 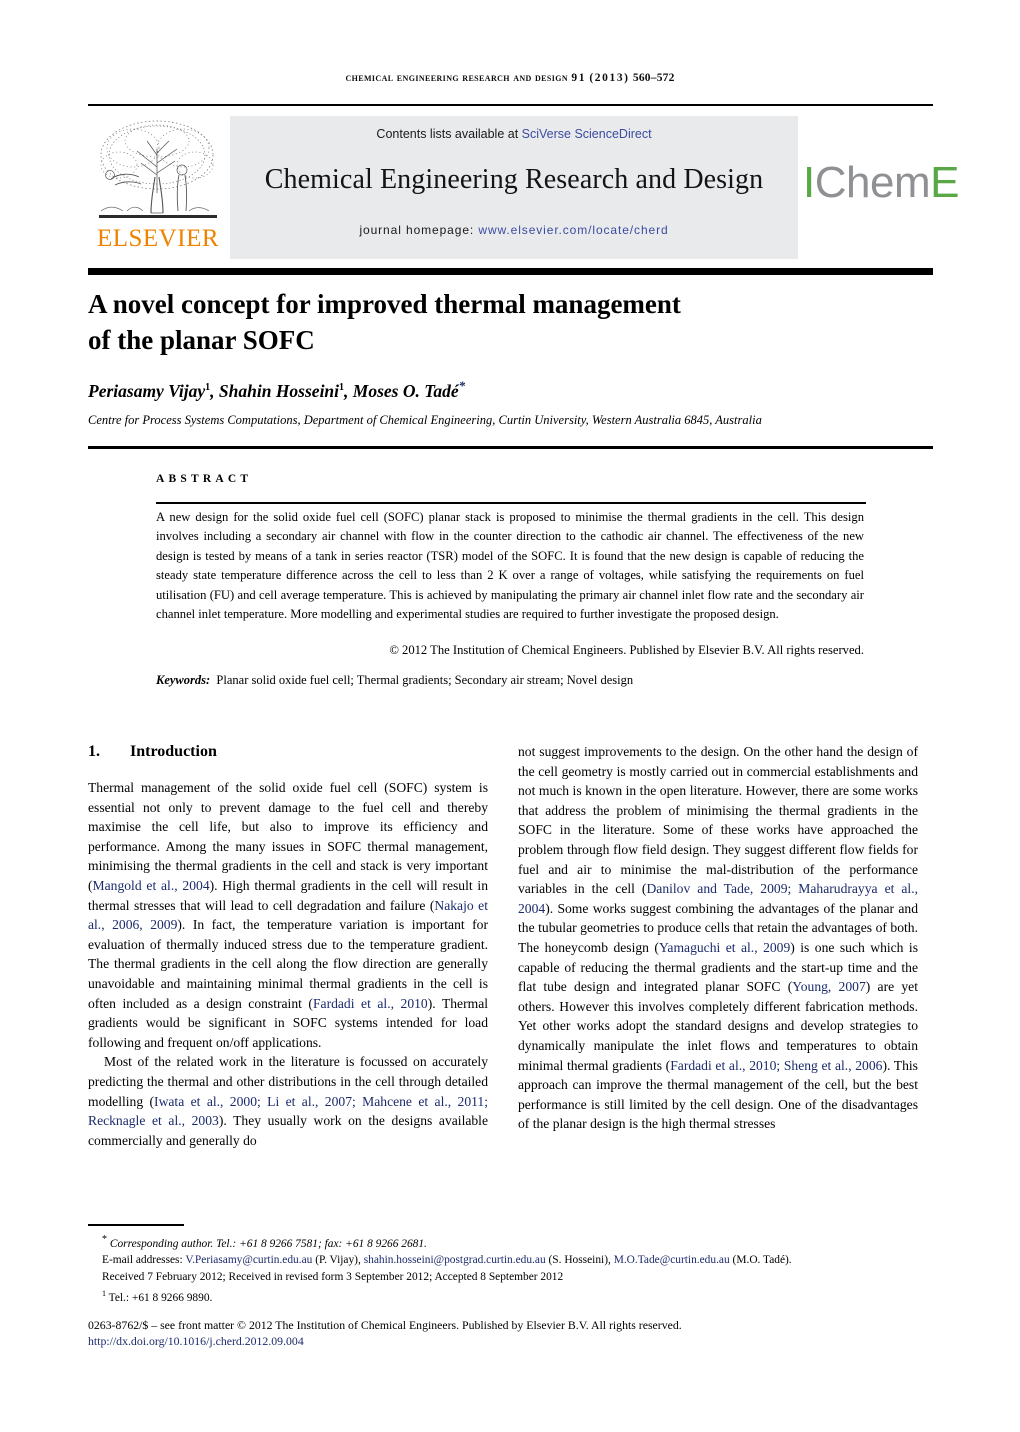 I want to click on elsevier-wordmark: ELSEVIER, so click(x=158, y=238).